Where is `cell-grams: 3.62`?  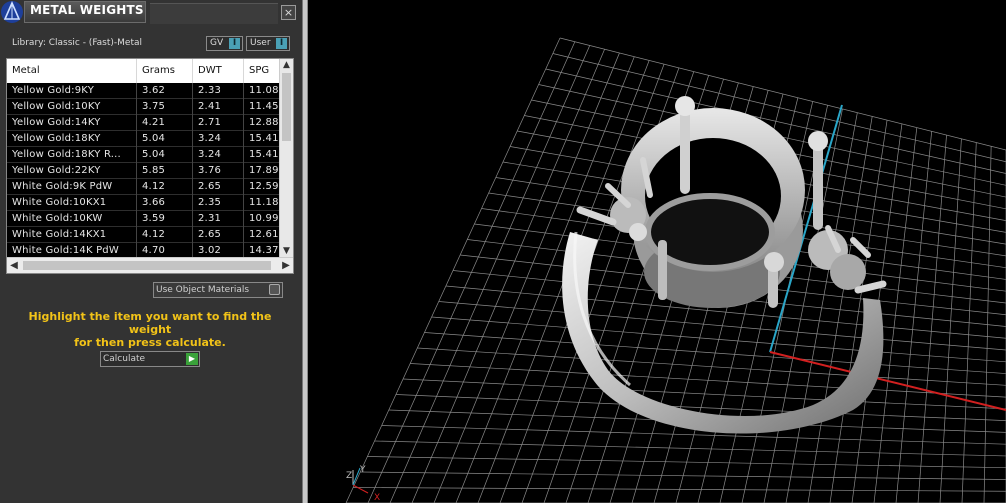
cell-grams: 3.62 is located at coordinates (165, 91).